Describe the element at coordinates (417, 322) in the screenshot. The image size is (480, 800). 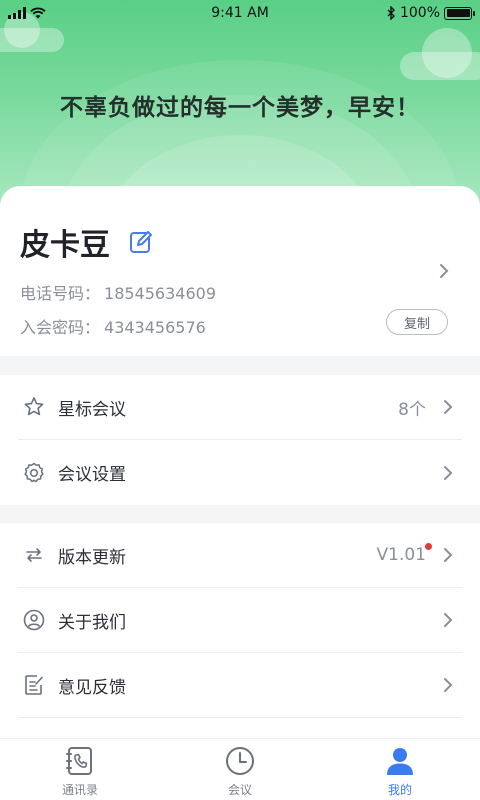
I see `copy-button: 复制` at that location.